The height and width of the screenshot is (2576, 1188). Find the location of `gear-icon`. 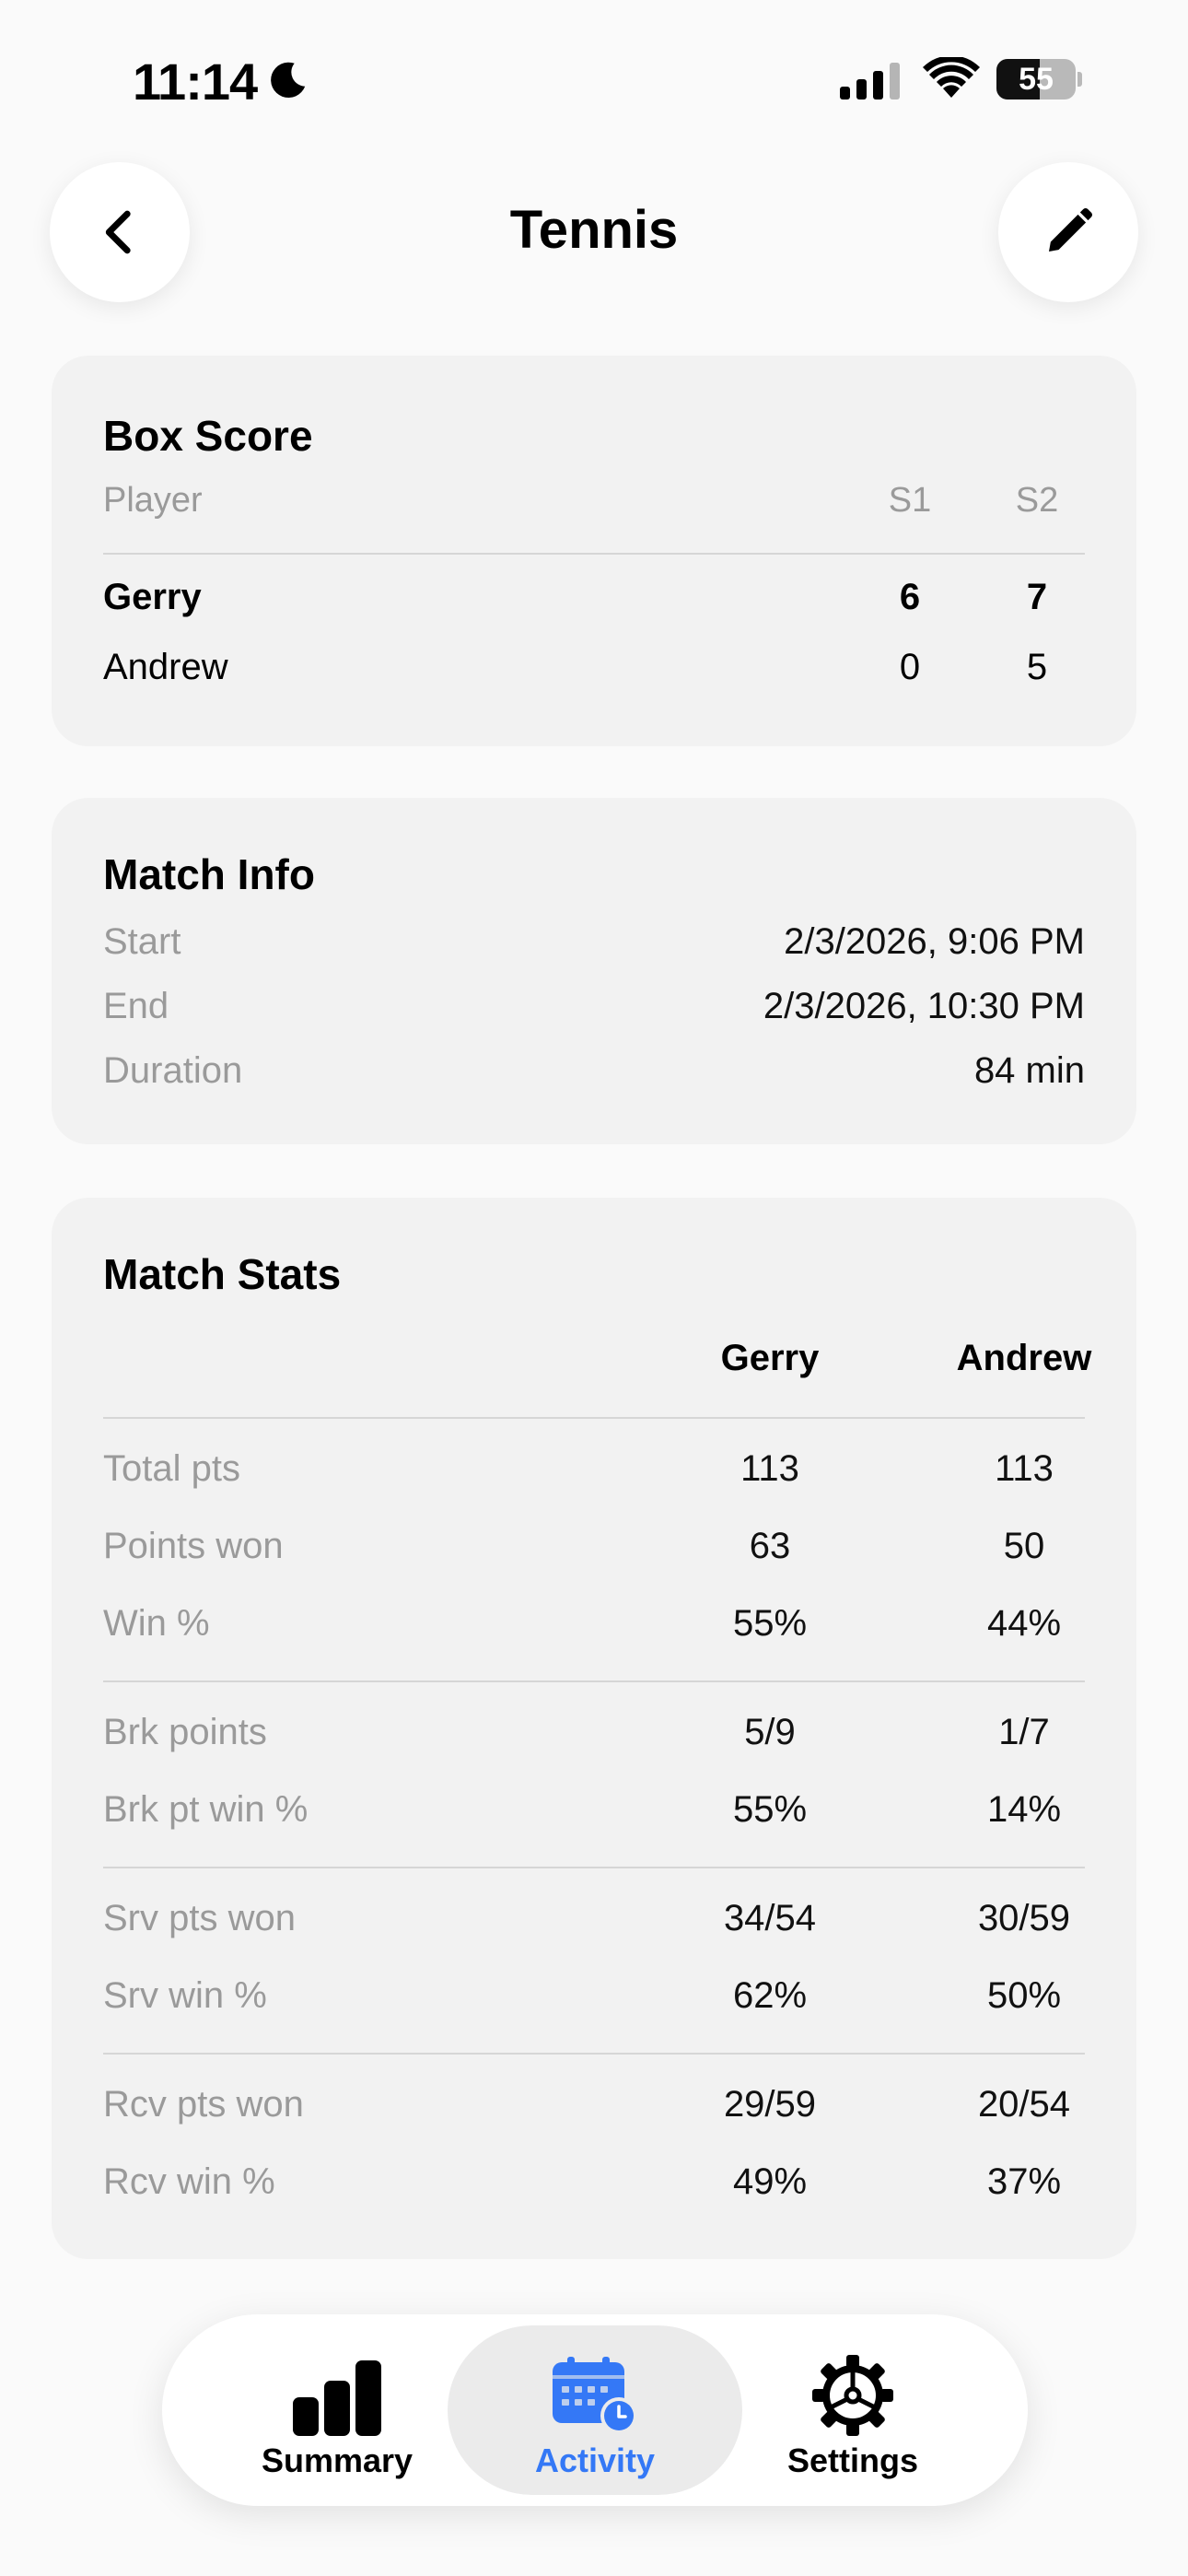

gear-icon is located at coordinates (852, 2395).